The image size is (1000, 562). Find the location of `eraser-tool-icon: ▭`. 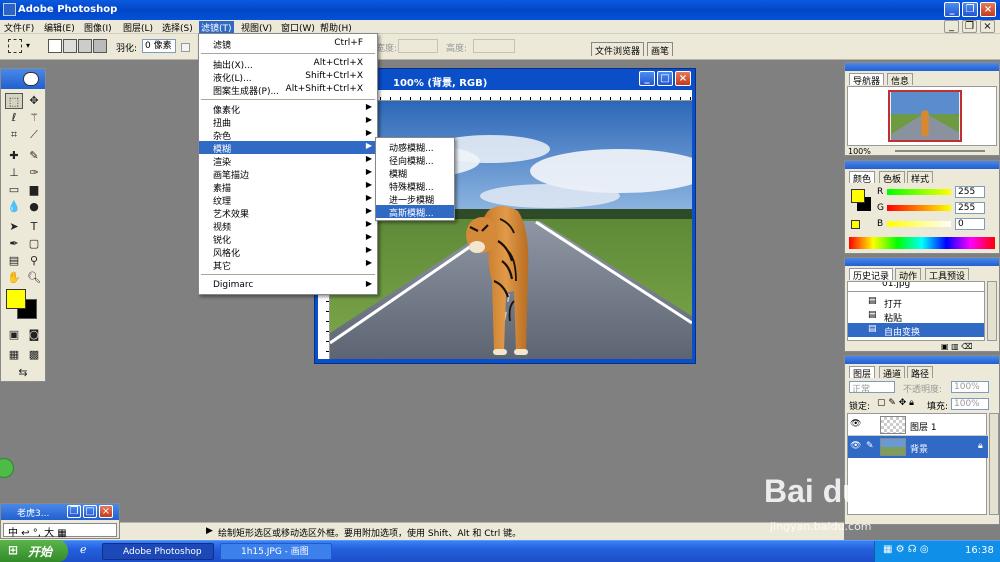

eraser-tool-icon: ▭ is located at coordinates (14, 190).